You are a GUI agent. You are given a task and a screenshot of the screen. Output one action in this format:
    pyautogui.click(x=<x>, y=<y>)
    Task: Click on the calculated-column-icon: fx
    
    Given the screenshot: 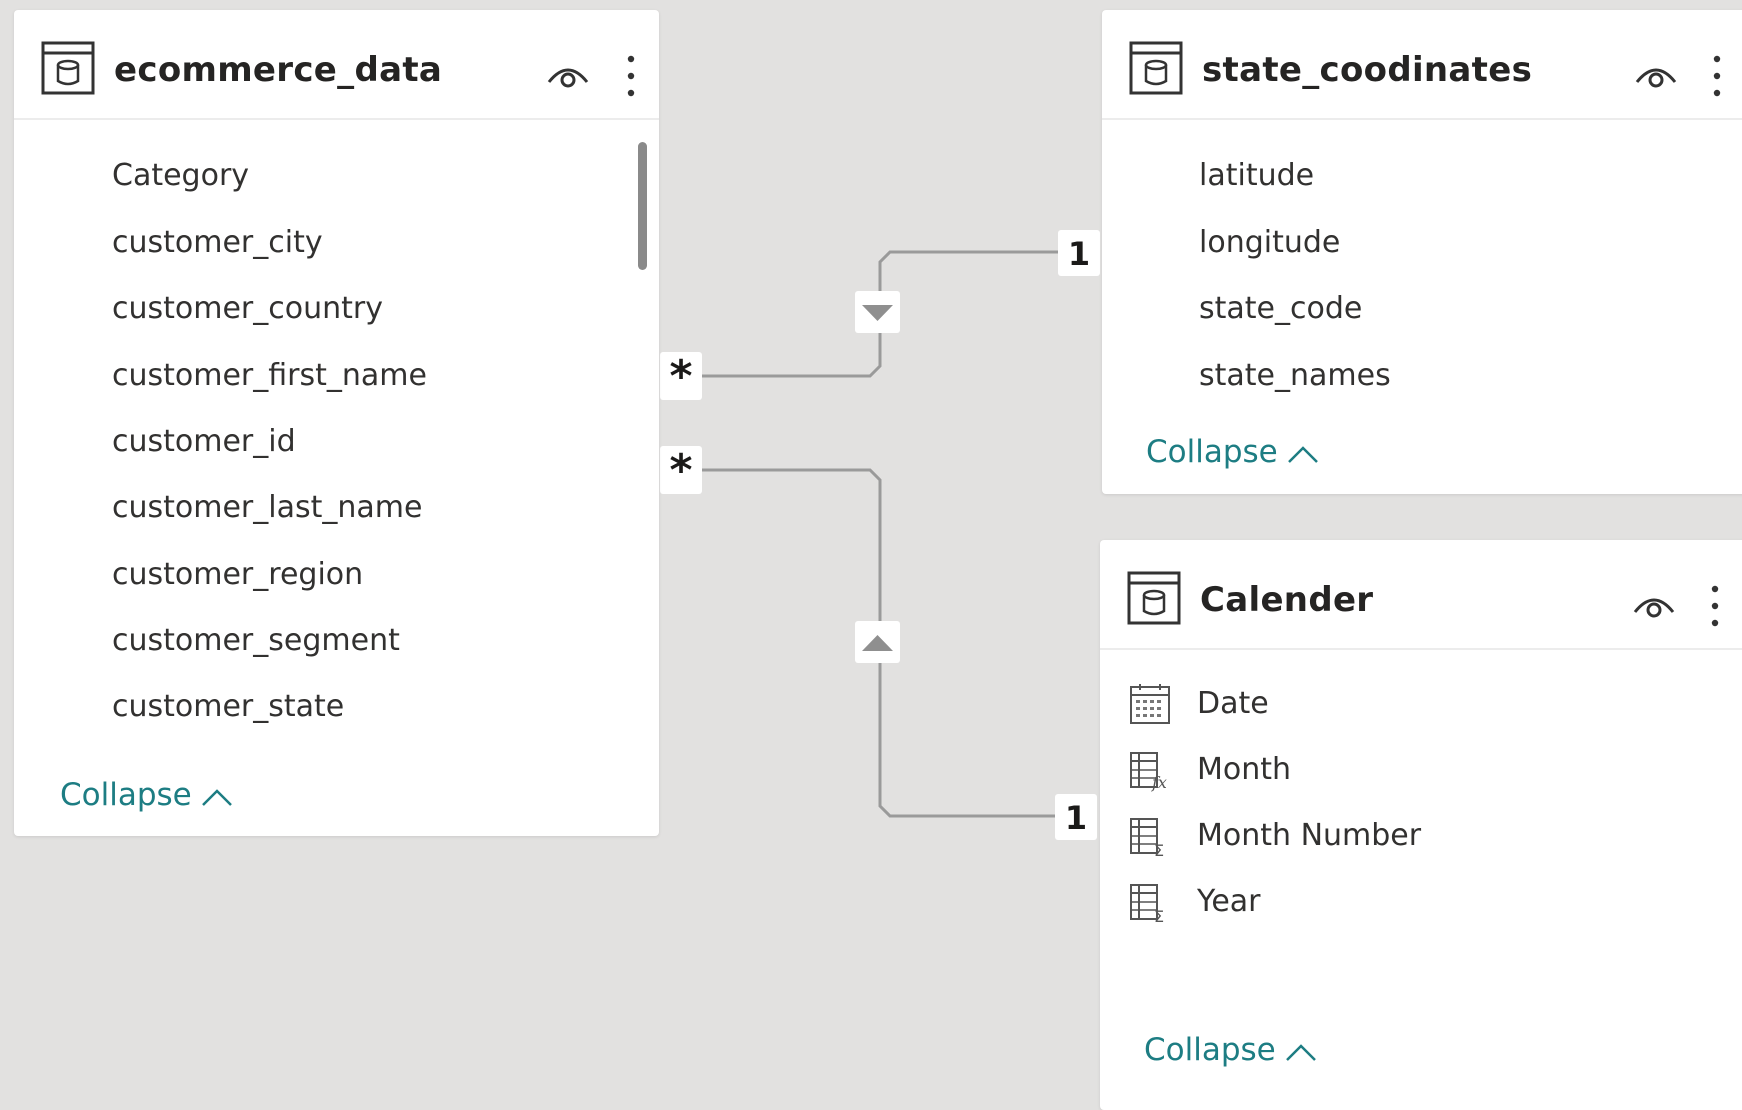 What is the action you would take?
    pyautogui.click(x=1148, y=772)
    